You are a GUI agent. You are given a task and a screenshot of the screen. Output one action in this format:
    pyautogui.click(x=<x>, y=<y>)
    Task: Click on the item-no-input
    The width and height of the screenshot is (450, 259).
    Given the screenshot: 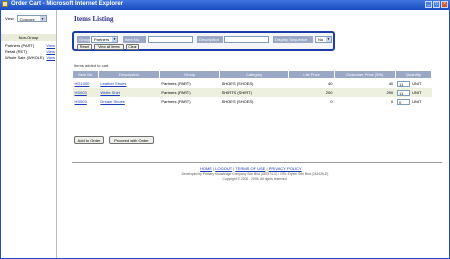 What is the action you would take?
    pyautogui.click(x=170, y=39)
    